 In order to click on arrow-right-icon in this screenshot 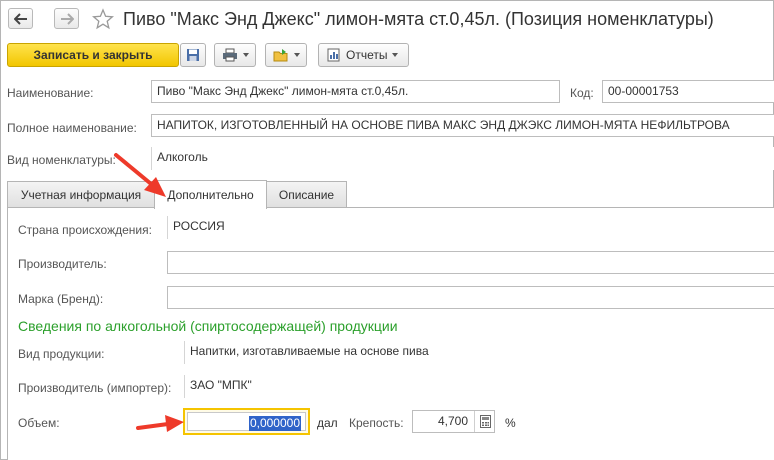, I will do `click(67, 18)`.